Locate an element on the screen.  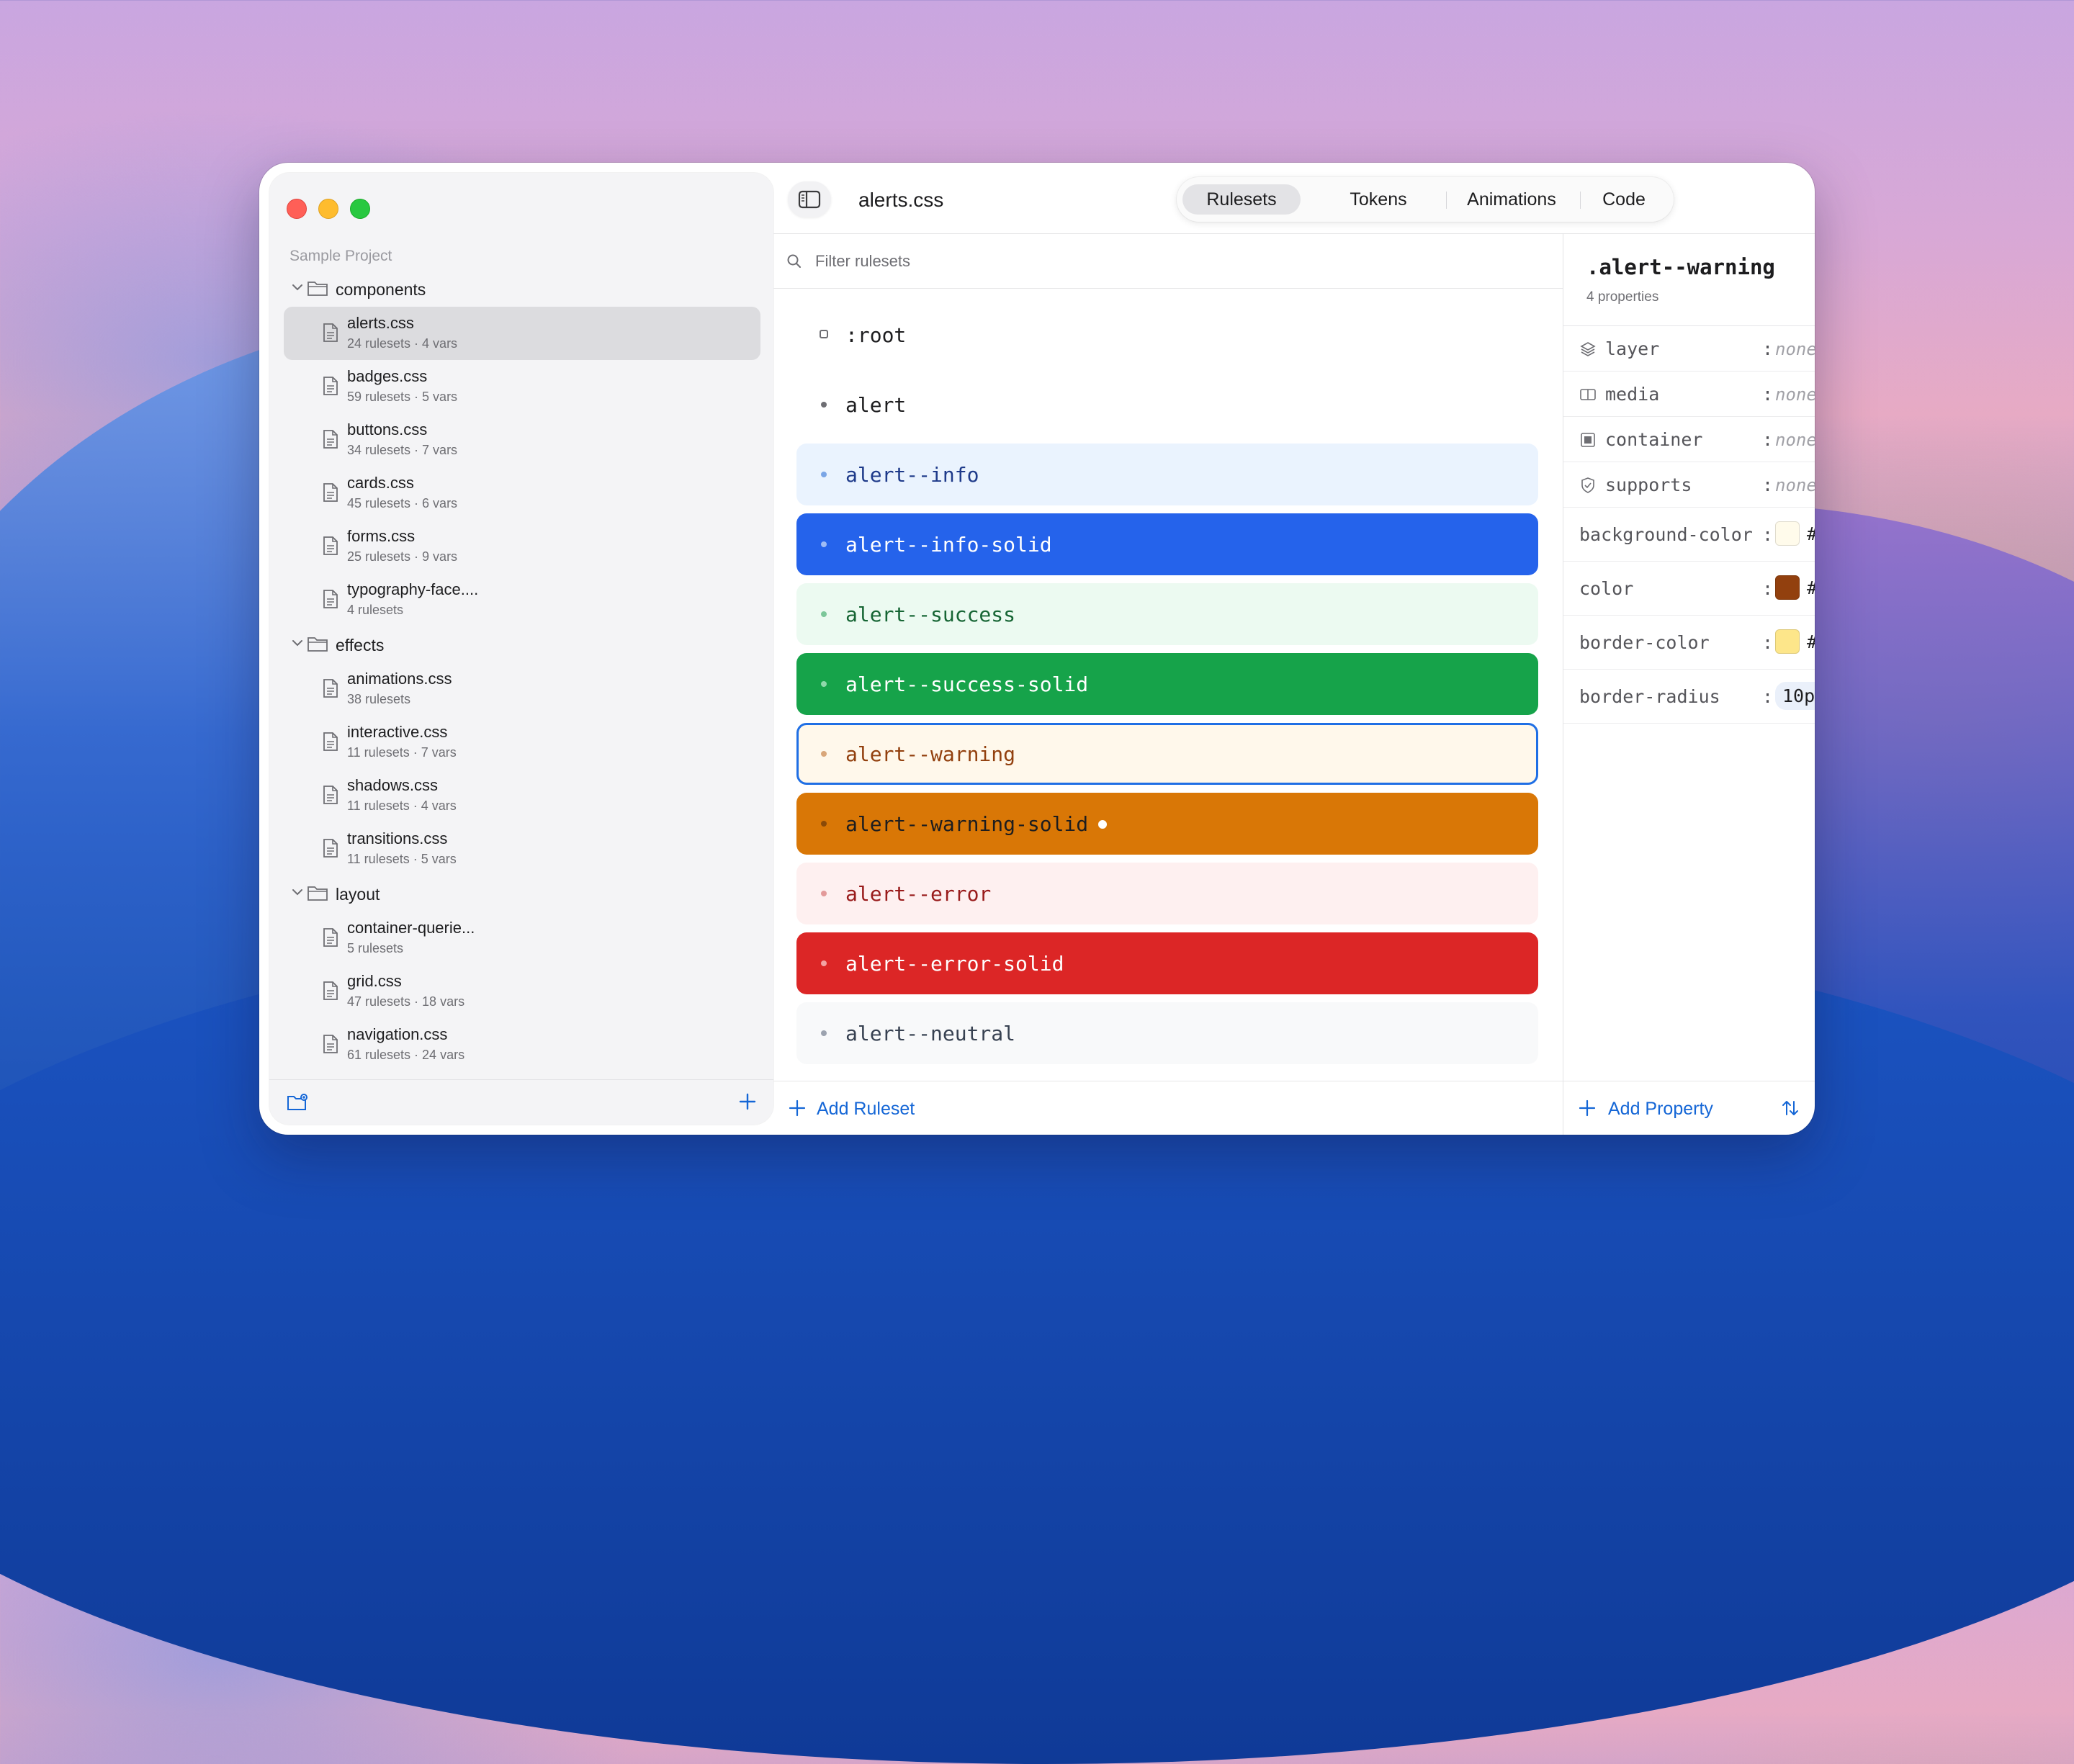
new-folder-icon is located at coordinates (297, 1102).